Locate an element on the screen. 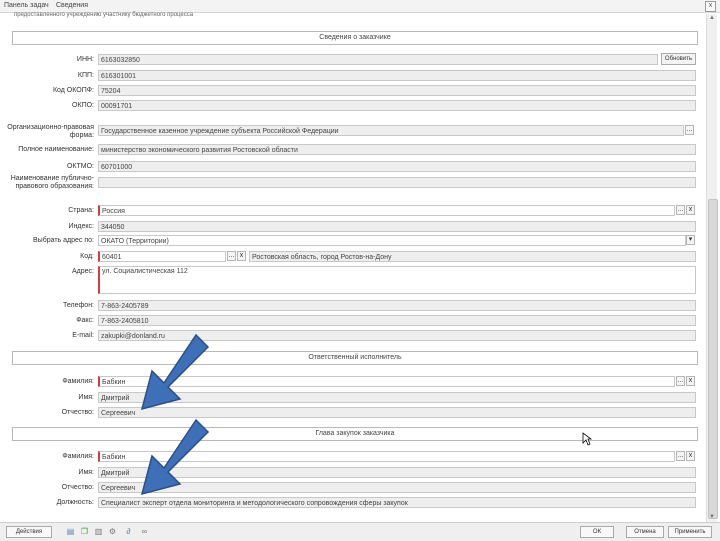  country-label: Страна: is located at coordinates (81, 210).